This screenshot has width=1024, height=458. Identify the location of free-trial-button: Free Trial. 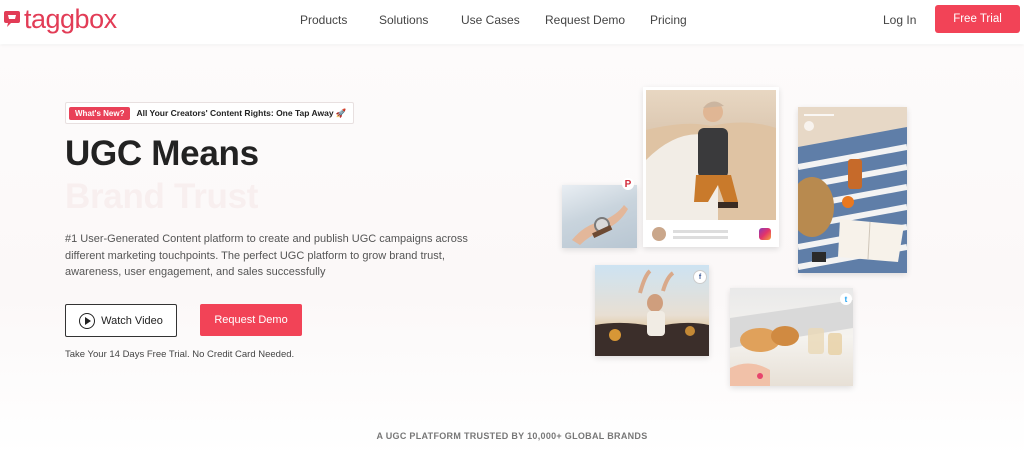
(977, 19).